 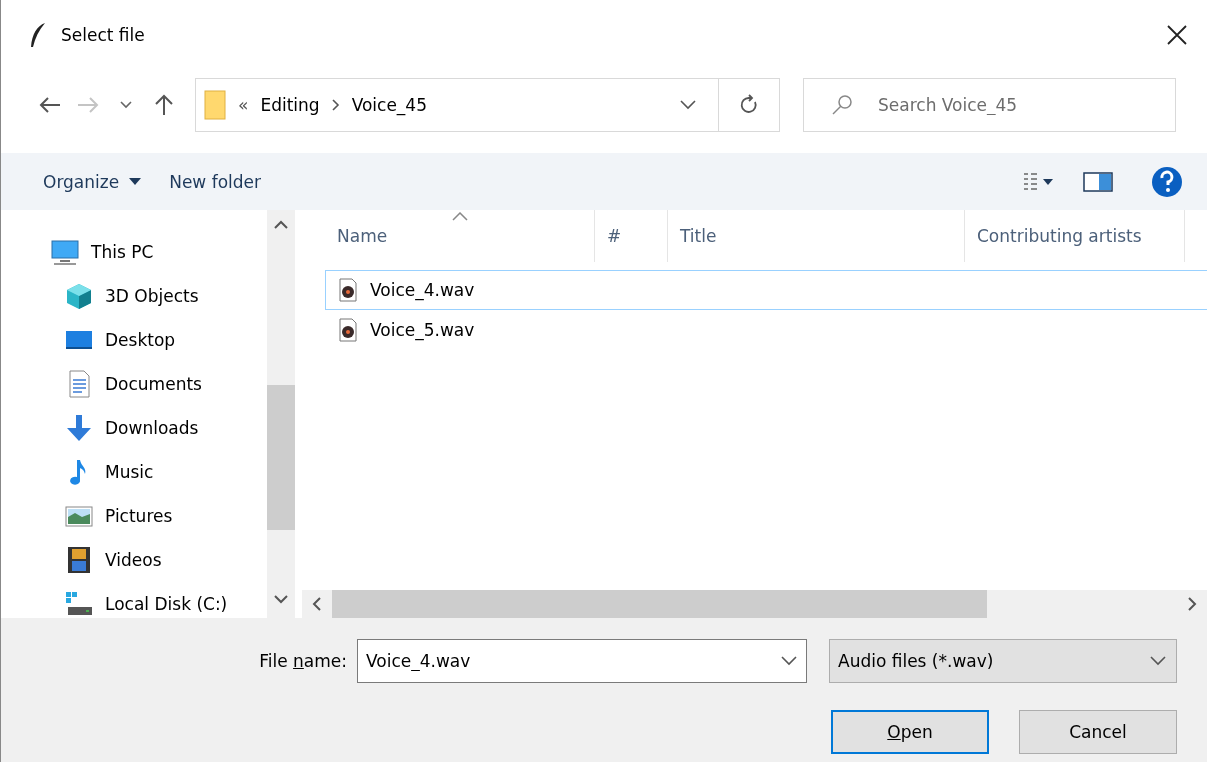 What do you see at coordinates (290, 105) in the screenshot?
I see `breadcrumb: Editing` at bounding box center [290, 105].